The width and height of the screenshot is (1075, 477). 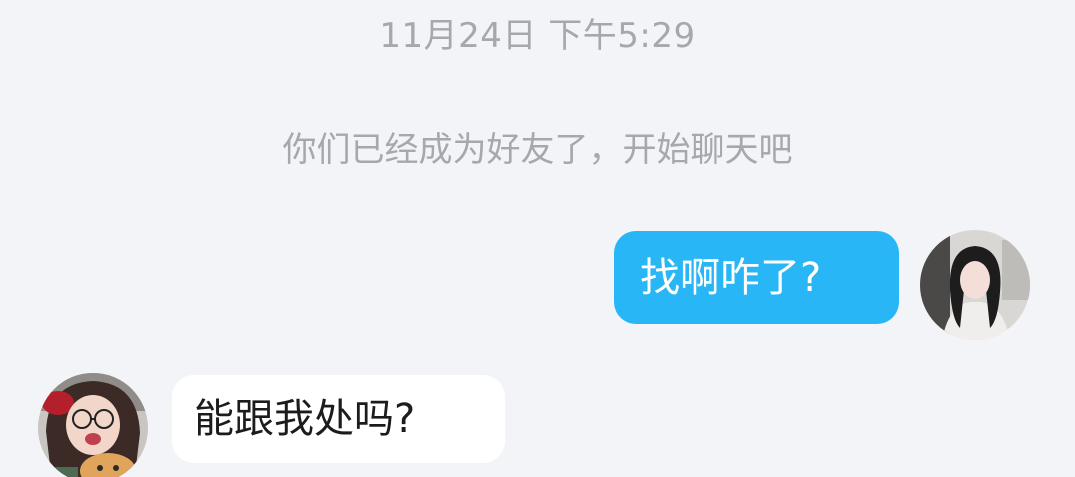 I want to click on my-avatar, so click(x=975, y=285).